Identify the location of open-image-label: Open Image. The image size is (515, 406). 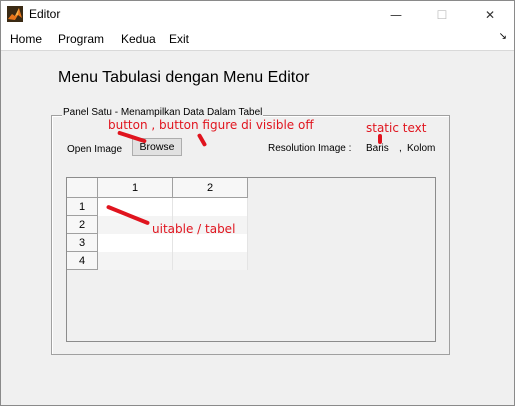
(95, 149).